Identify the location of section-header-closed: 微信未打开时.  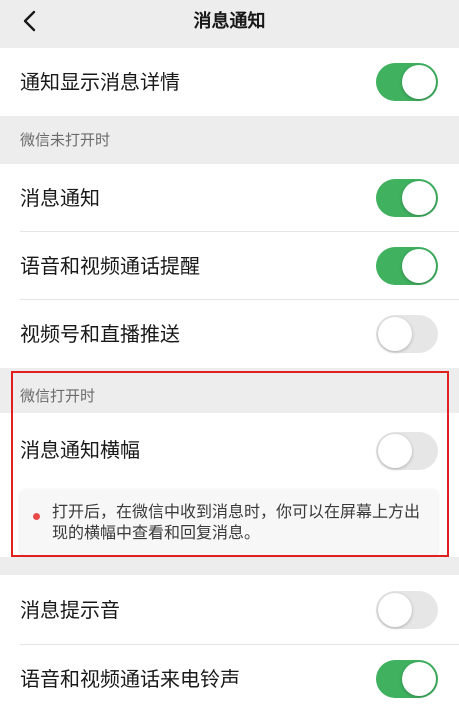
(229, 140).